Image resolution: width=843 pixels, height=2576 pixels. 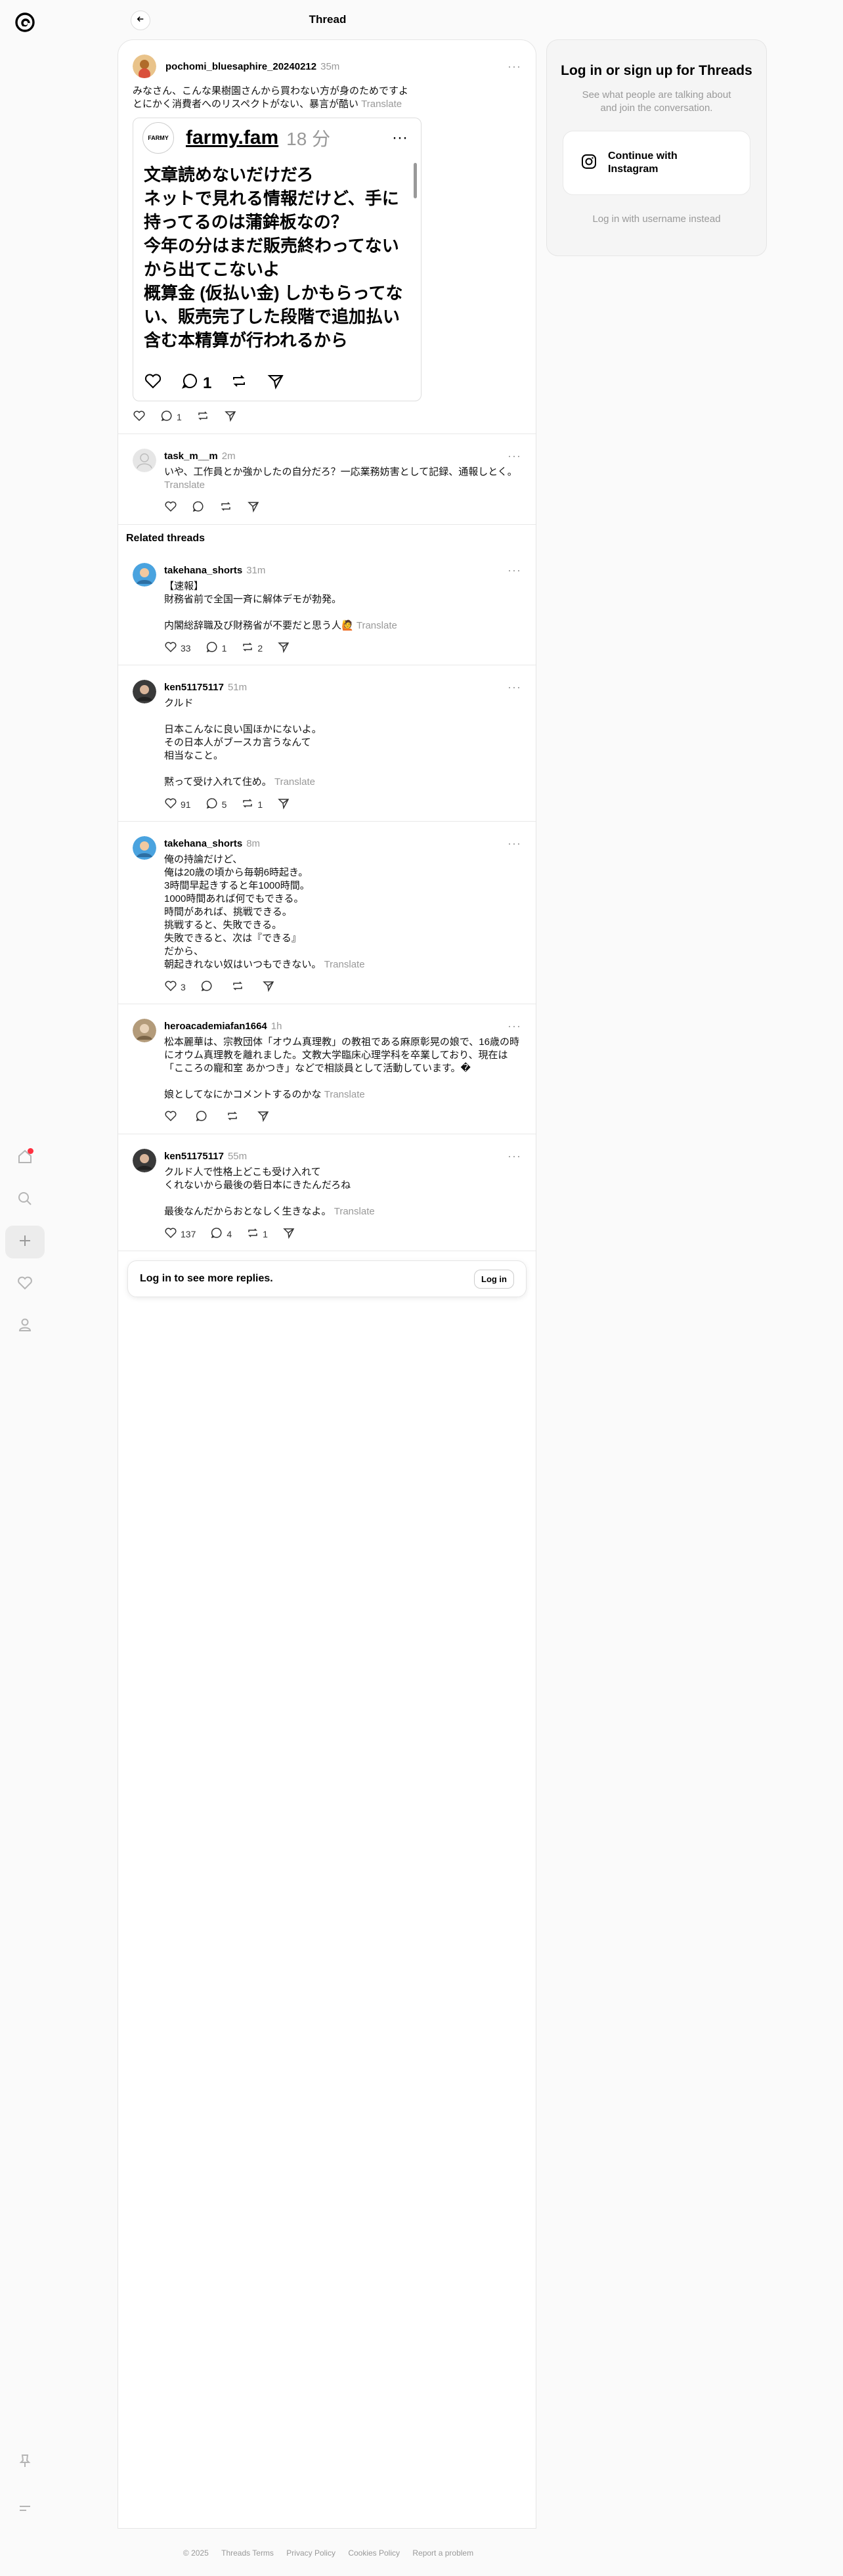 I want to click on reply-button: 5, so click(x=216, y=805).